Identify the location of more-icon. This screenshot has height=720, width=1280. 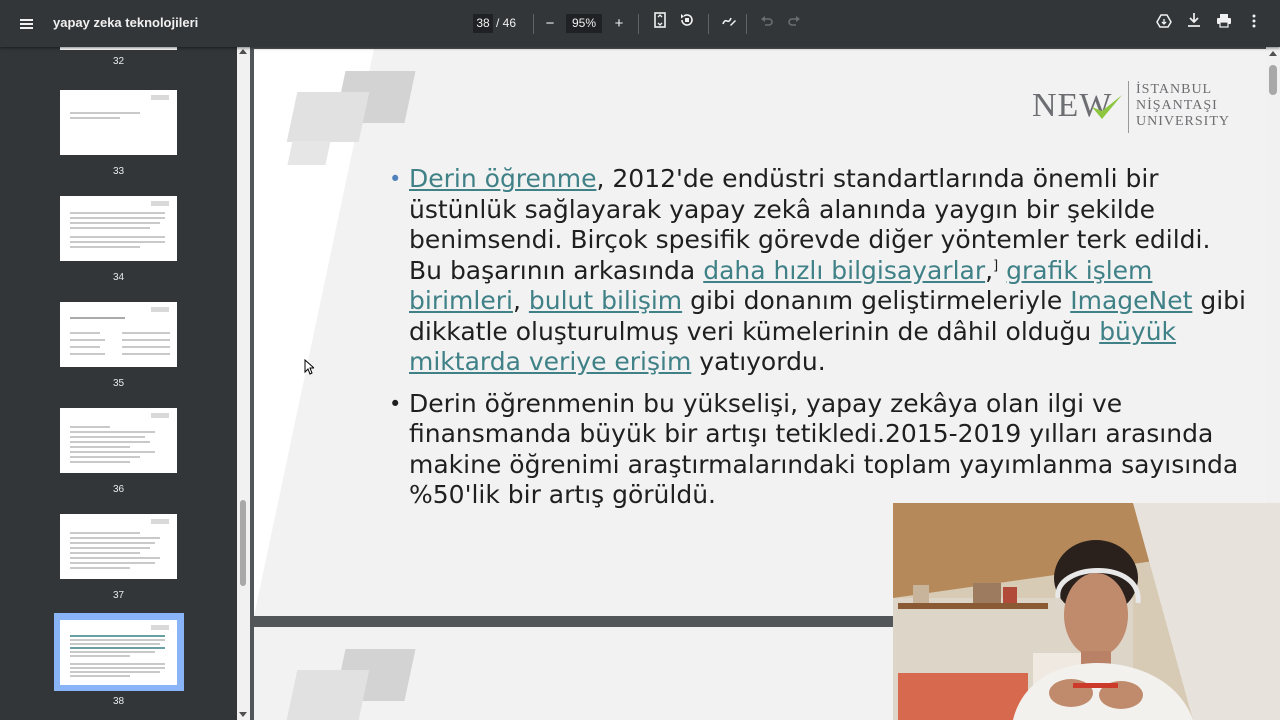
(1254, 24).